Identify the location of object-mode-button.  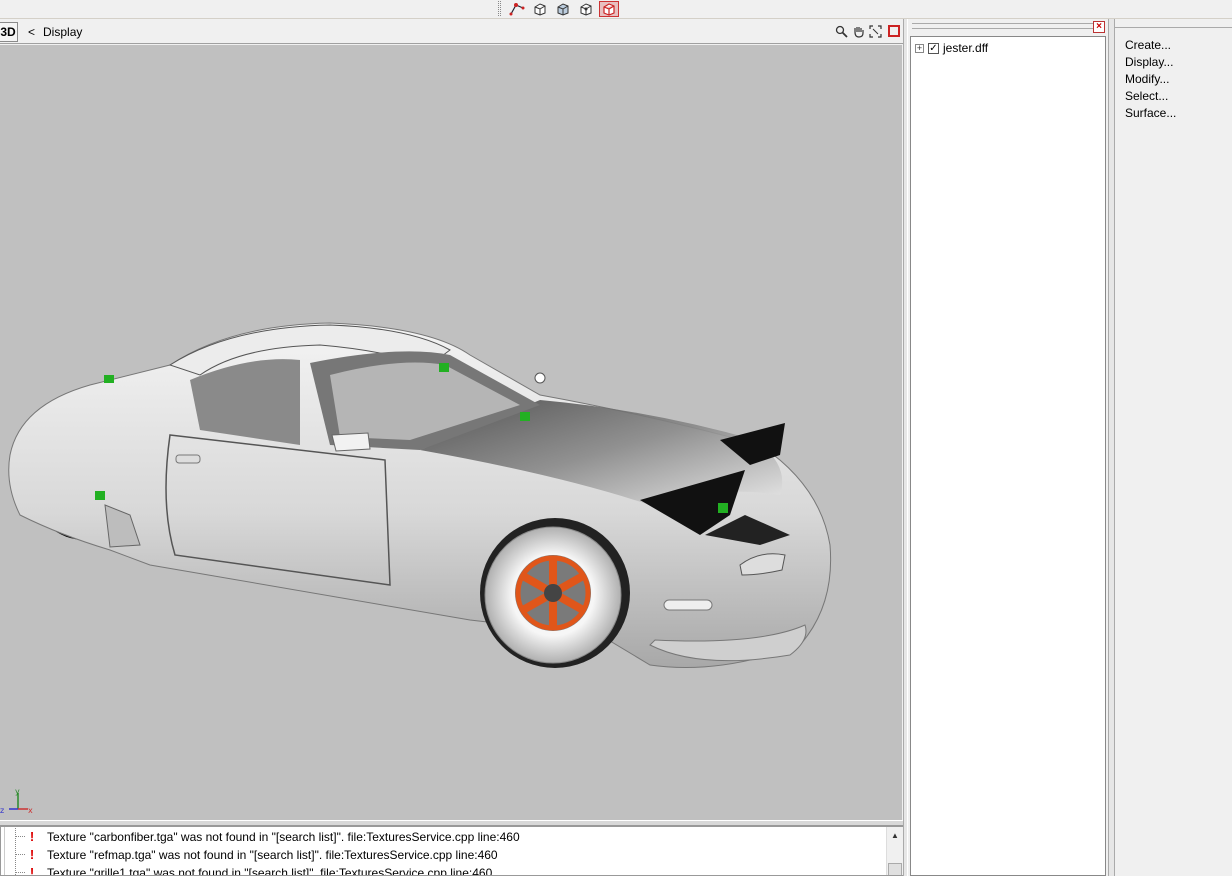
(540, 9).